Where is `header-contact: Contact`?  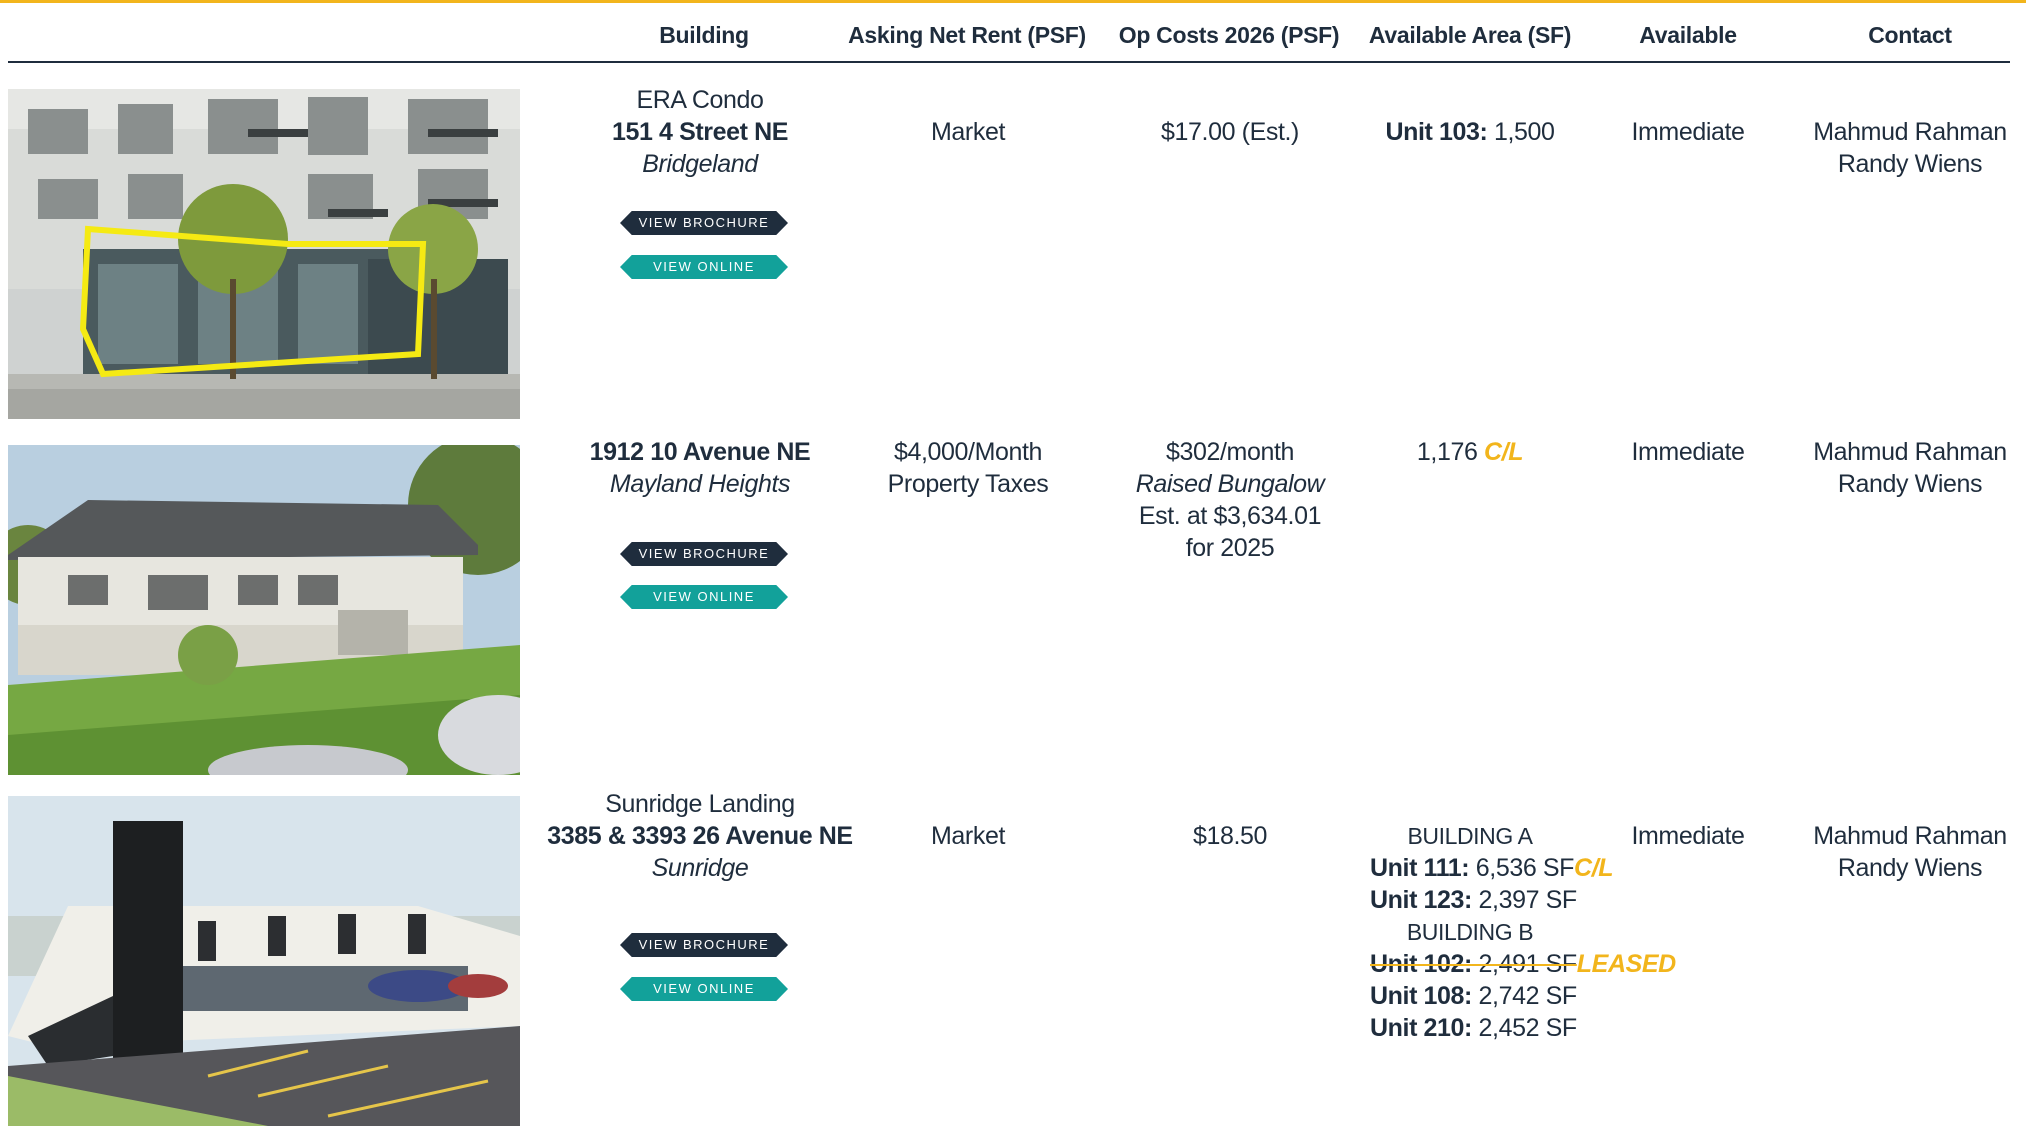 header-contact: Contact is located at coordinates (1910, 35).